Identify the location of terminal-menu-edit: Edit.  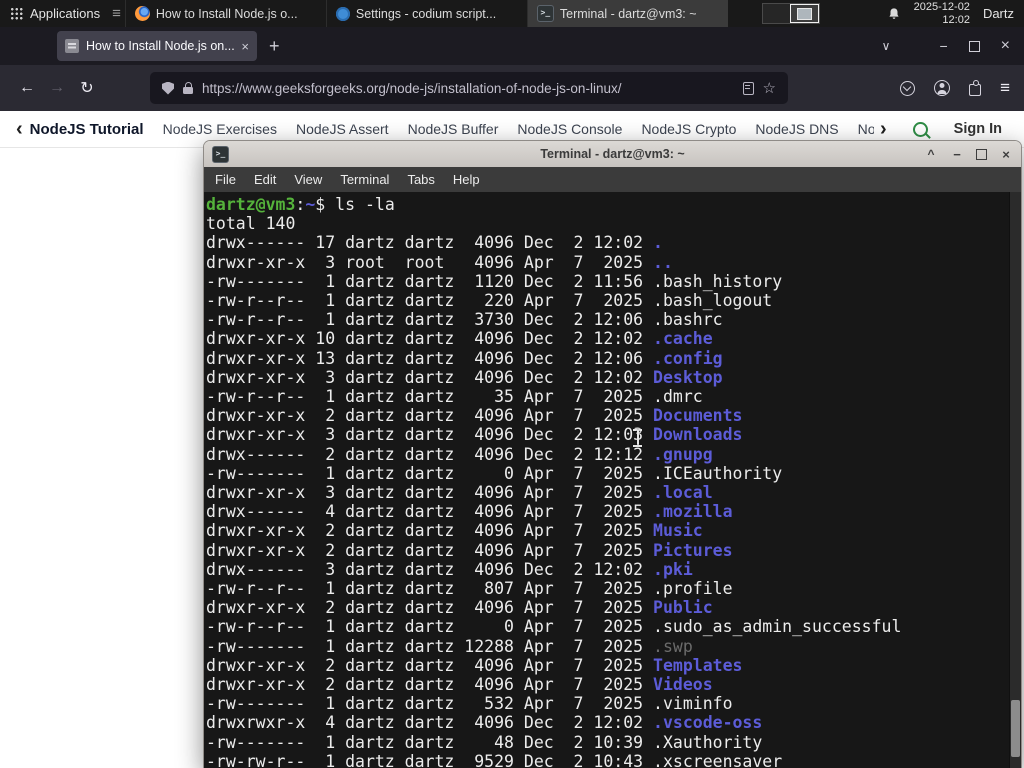
(265, 179).